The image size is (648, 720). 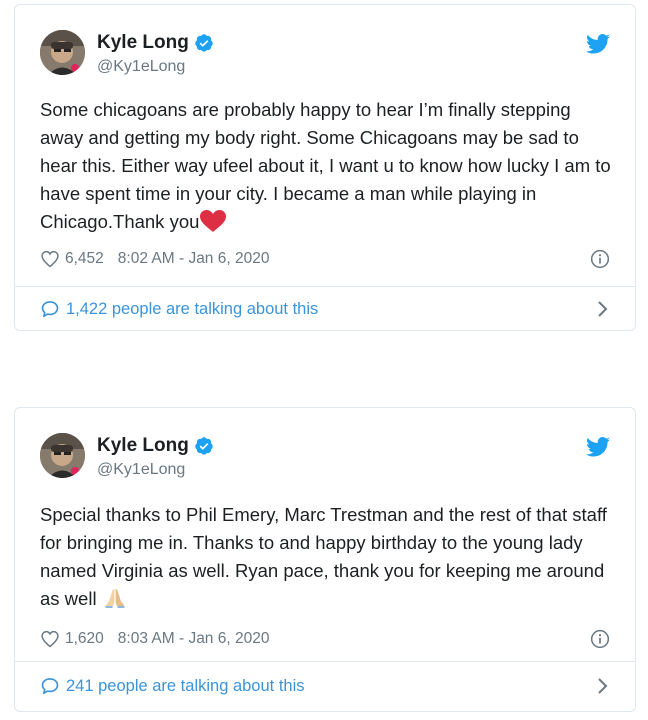 What do you see at coordinates (325, 639) in the screenshot?
I see `tweet-meta: 1,620 8:03 AM - Jan 6, 2020` at bounding box center [325, 639].